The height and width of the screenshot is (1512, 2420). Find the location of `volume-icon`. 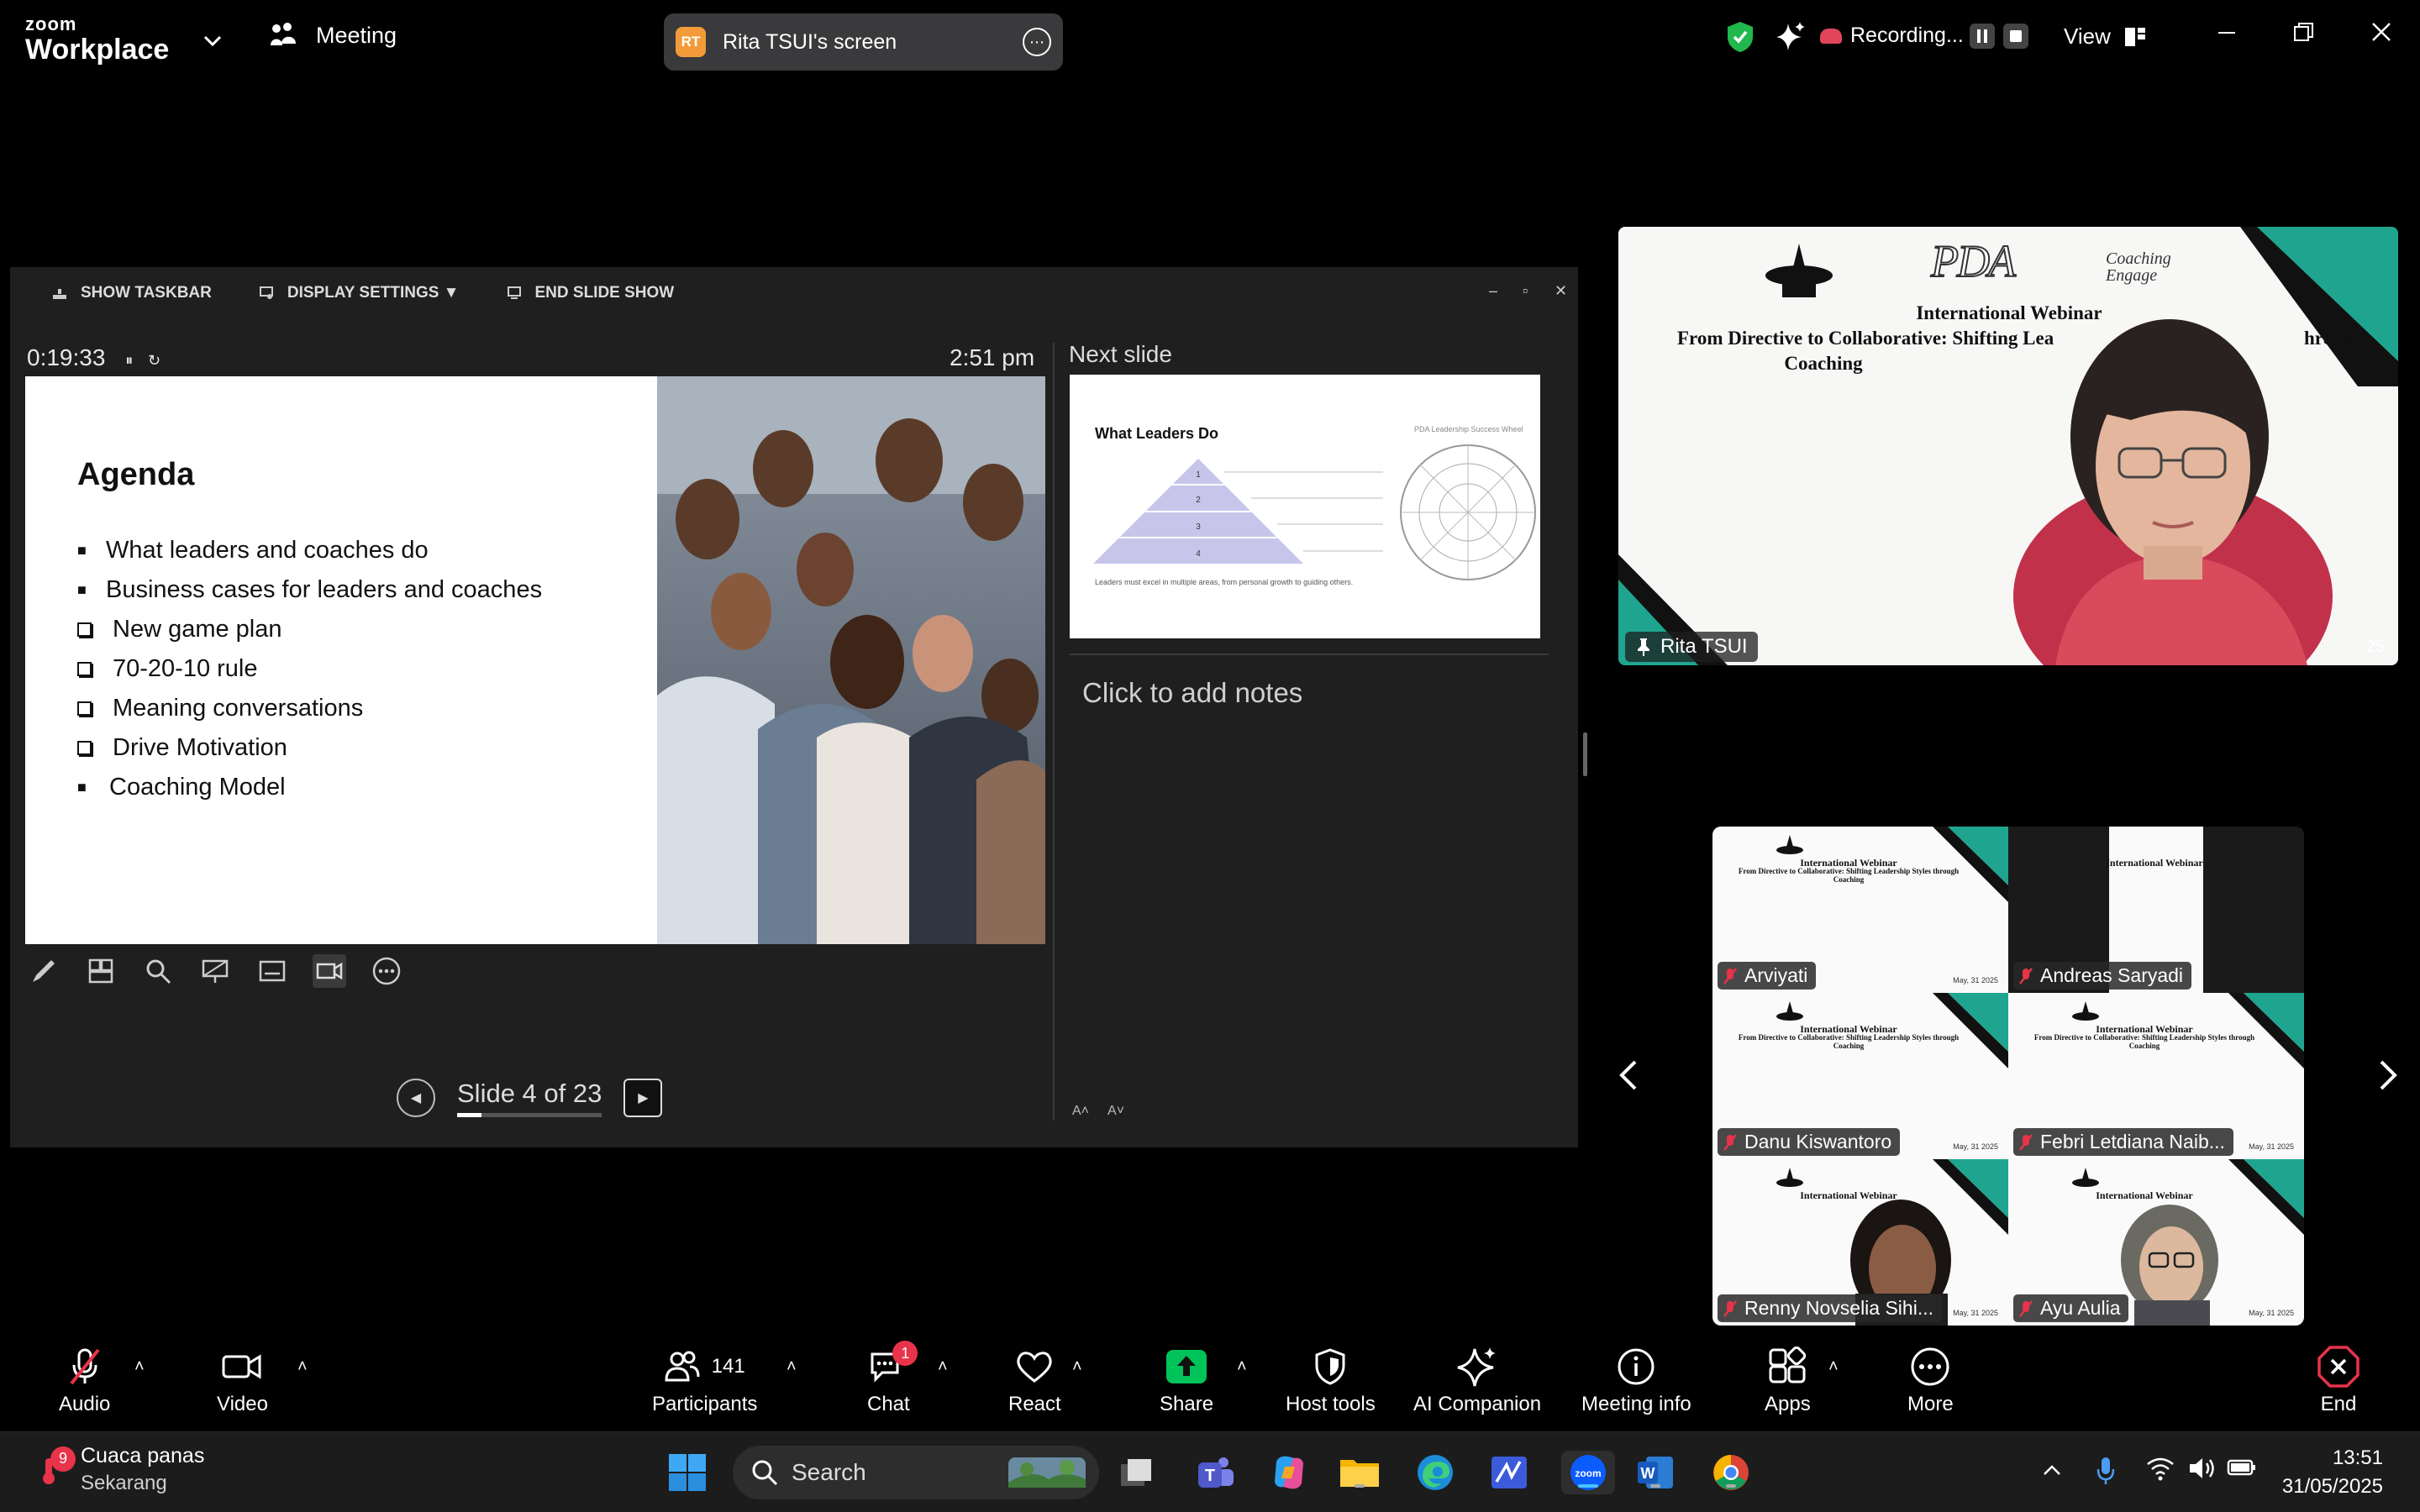

volume-icon is located at coordinates (2203, 1471).